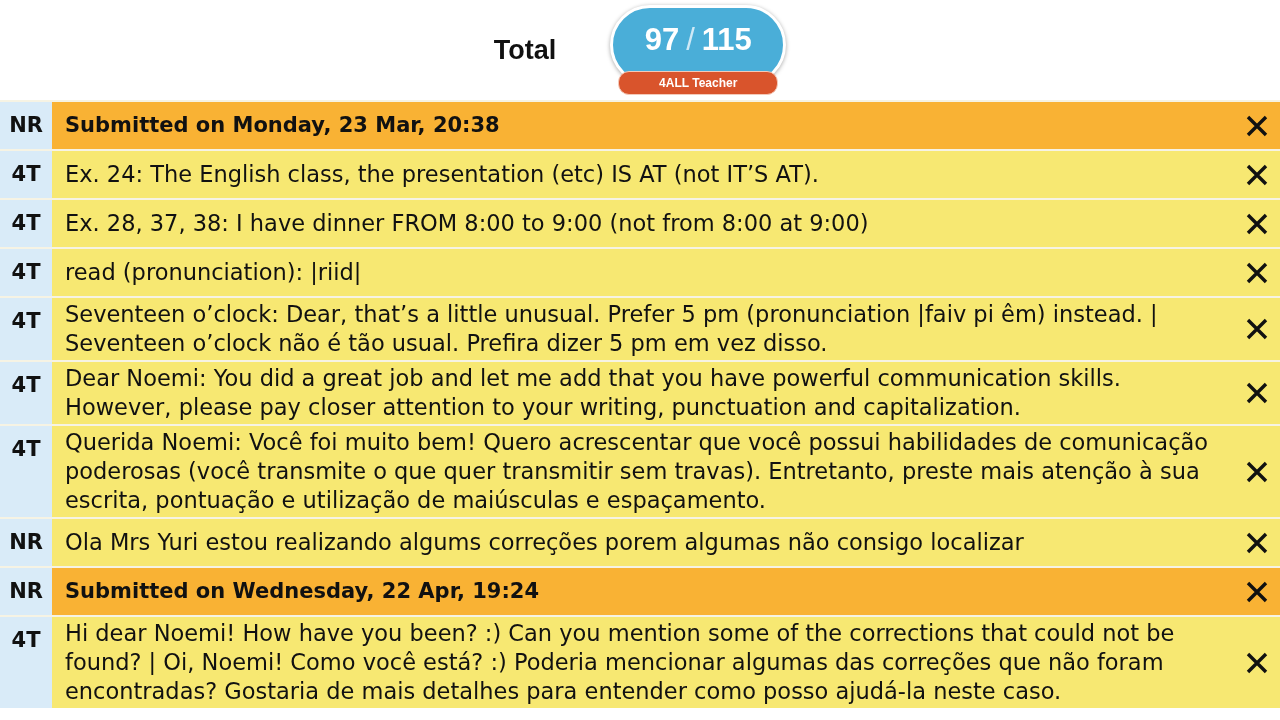 The height and width of the screenshot is (720, 1280). What do you see at coordinates (545, 542) in the screenshot?
I see `correction-comment: Ola Mrs Yuri estou realizando algums correções porem algumas não consigo localizar` at bounding box center [545, 542].